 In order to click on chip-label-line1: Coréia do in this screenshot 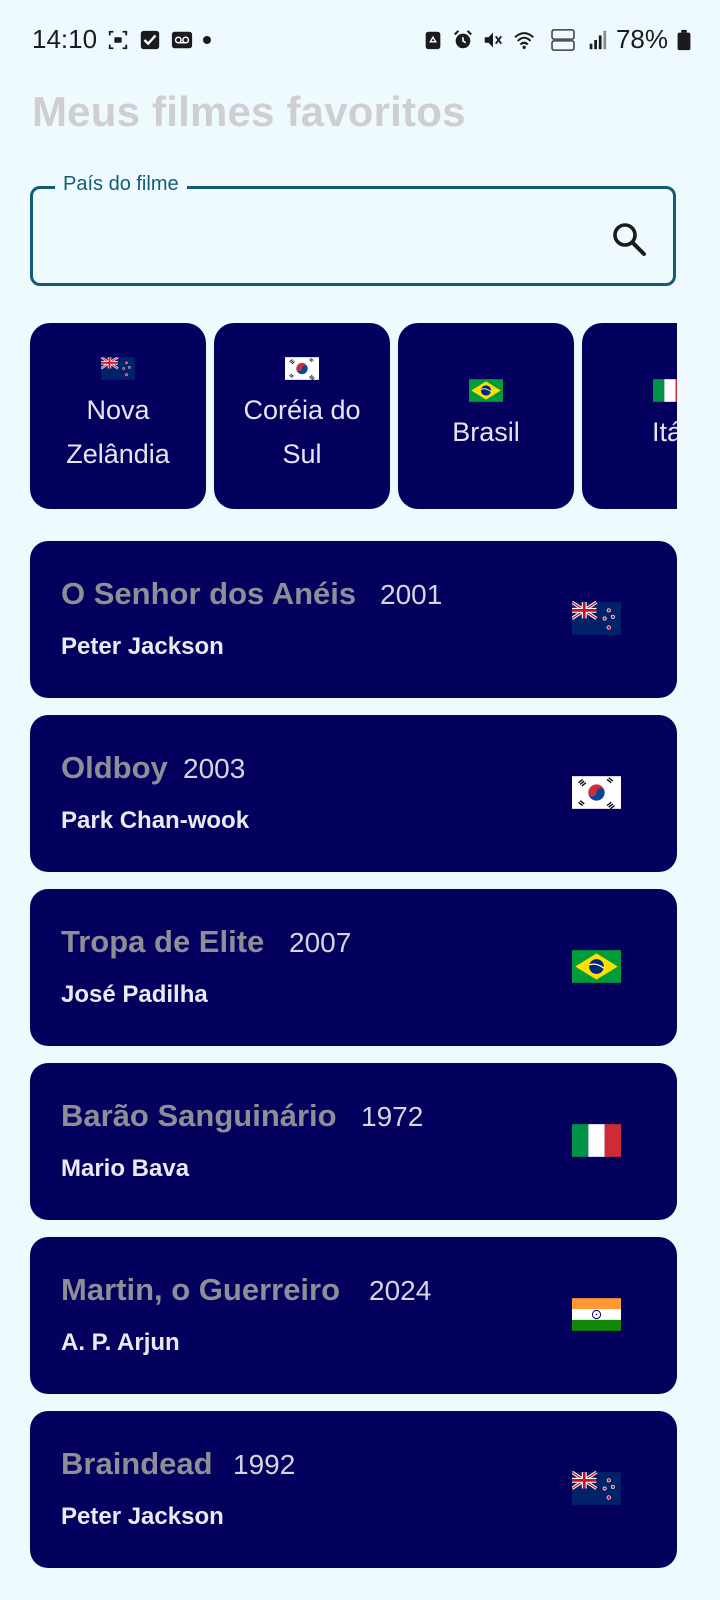, I will do `click(302, 409)`.